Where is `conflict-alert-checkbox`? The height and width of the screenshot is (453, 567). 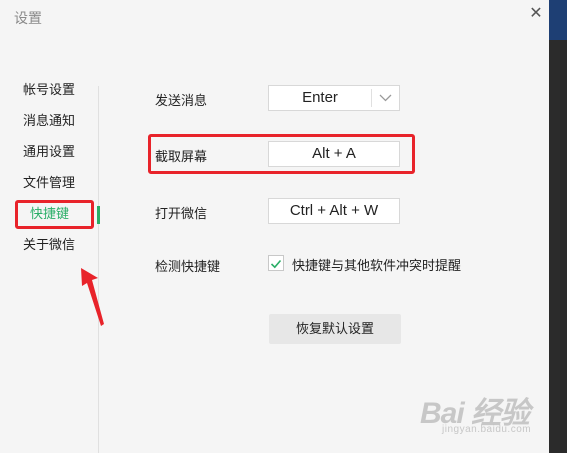
conflict-alert-checkbox is located at coordinates (276, 263).